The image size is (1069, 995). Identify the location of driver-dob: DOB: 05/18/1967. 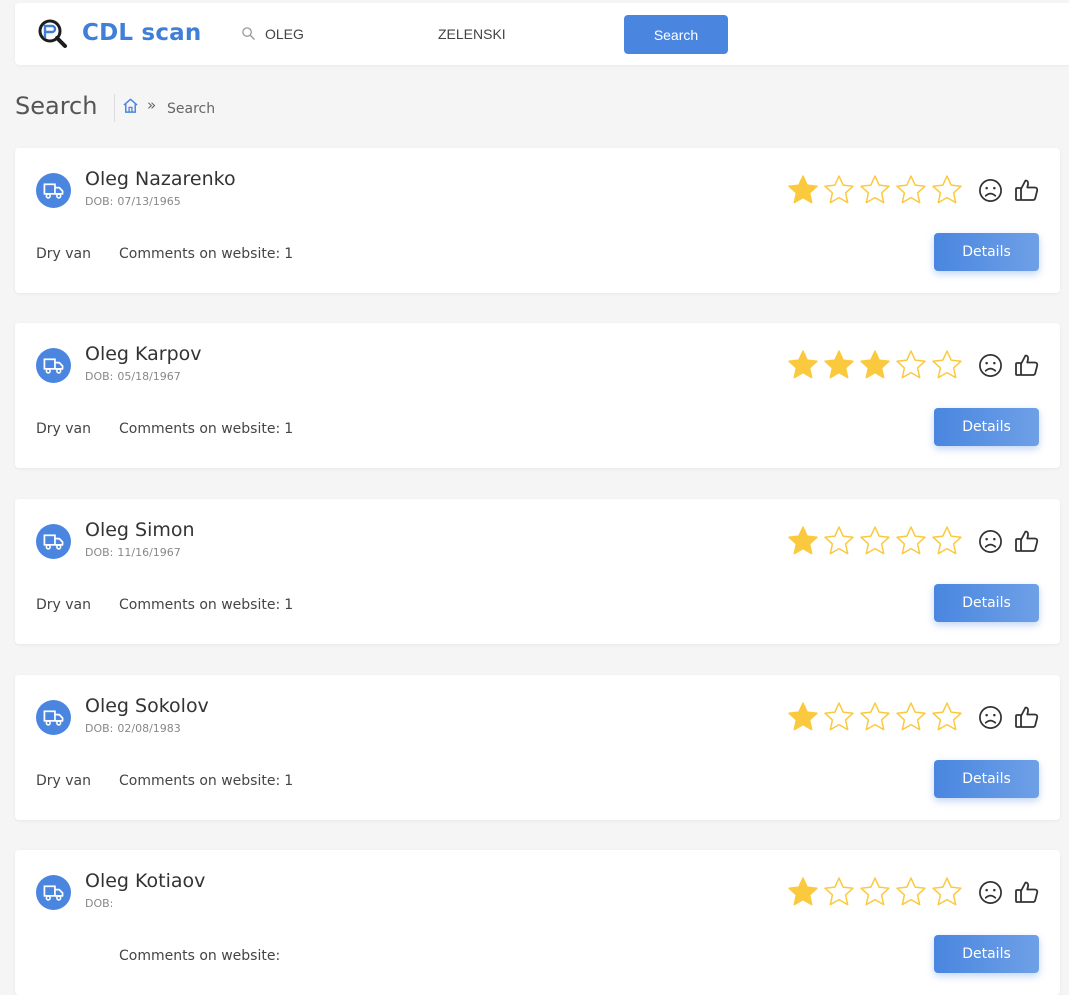
(133, 376).